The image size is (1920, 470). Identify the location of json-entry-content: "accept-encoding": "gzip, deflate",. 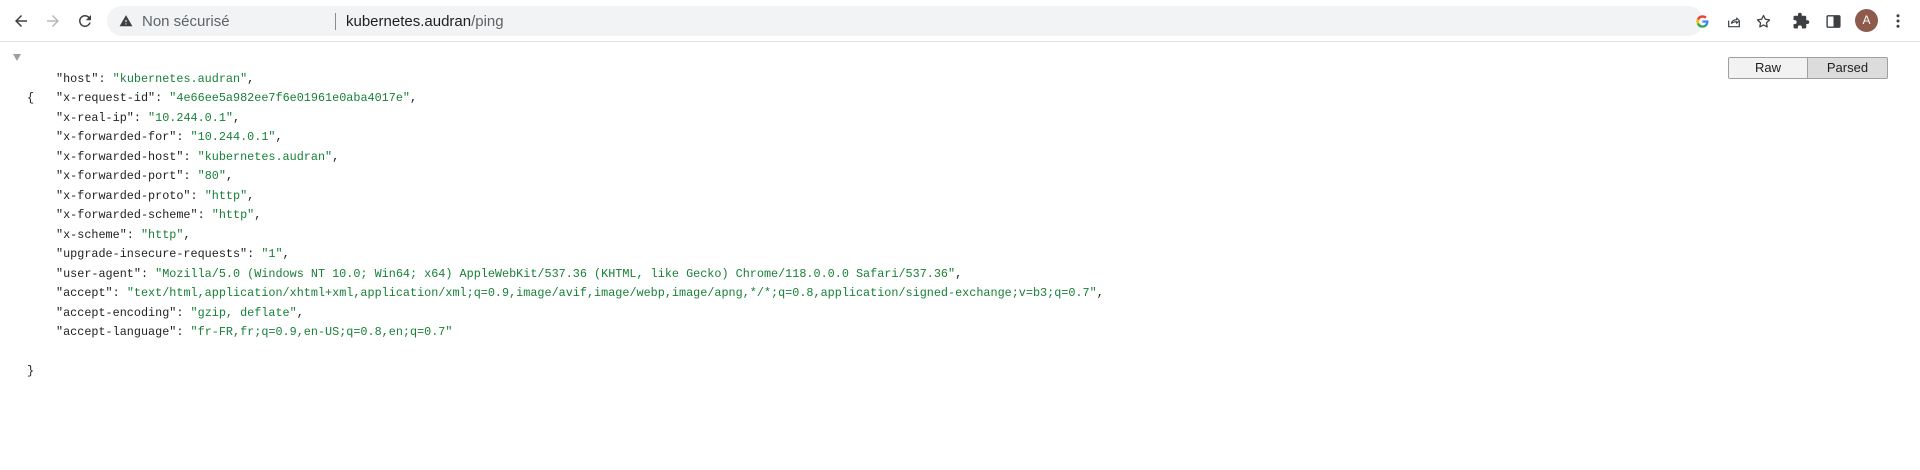
(180, 312).